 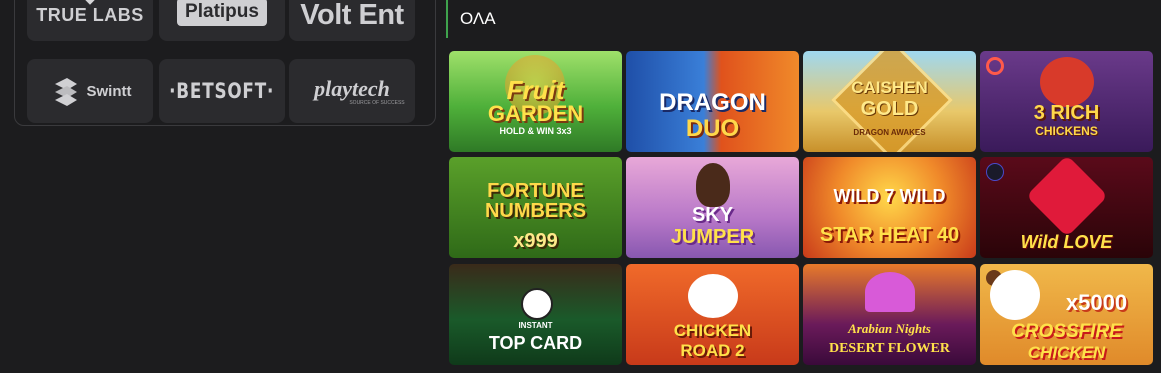 What do you see at coordinates (478, 19) in the screenshot?
I see `search-input: ΟΛΑ` at bounding box center [478, 19].